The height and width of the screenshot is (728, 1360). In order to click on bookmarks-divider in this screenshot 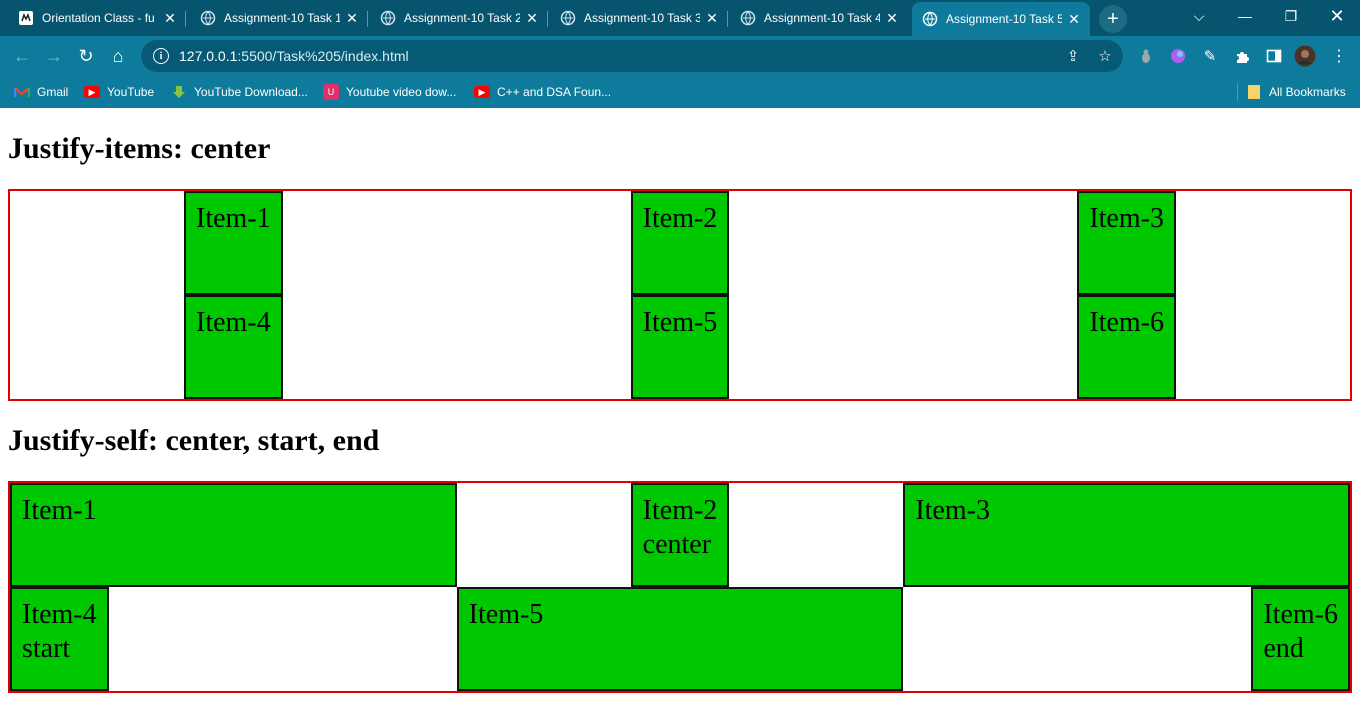, I will do `click(1237, 92)`.